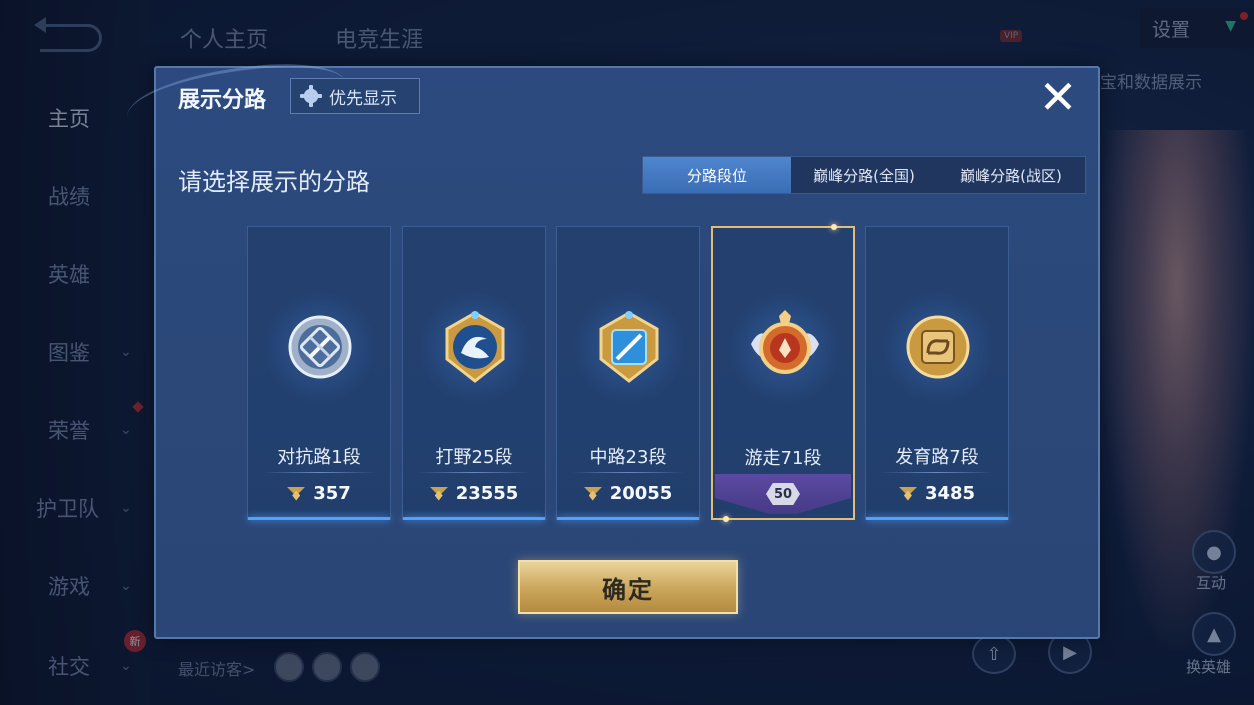  Describe the element at coordinates (629, 347) in the screenshot. I see `gold-blue-medal-icon` at that location.